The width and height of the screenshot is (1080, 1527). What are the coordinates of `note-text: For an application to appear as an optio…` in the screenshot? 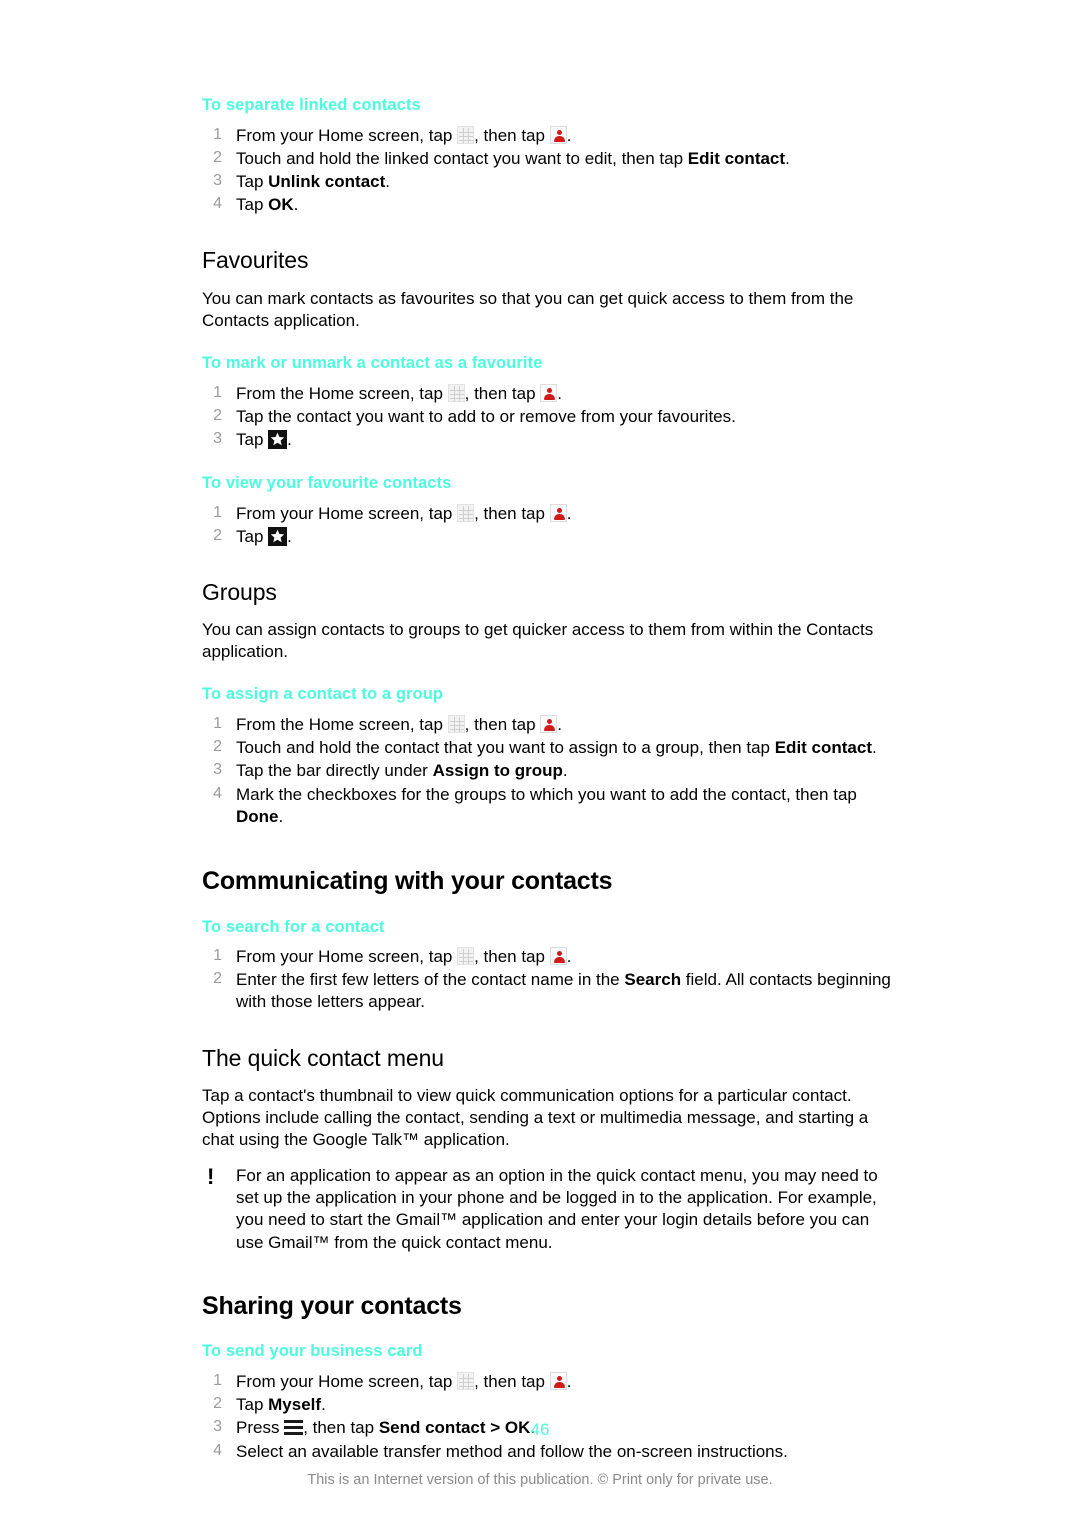 It's located at (557, 1209).